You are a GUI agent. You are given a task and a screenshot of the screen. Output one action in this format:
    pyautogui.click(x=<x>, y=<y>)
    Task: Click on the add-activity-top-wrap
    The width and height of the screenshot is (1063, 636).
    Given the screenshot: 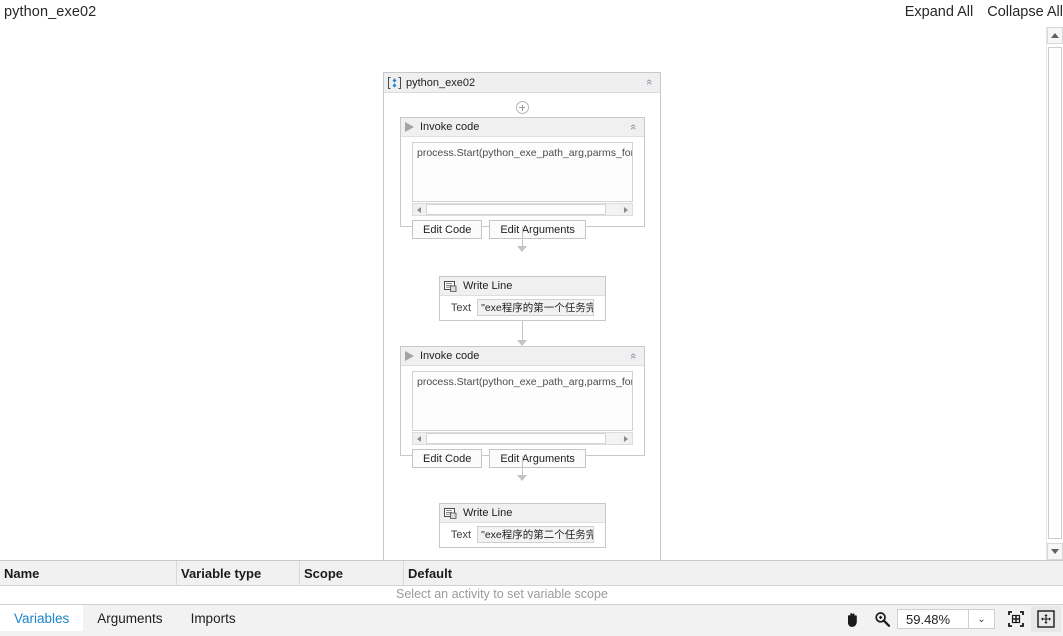 What is the action you would take?
    pyautogui.click(x=522, y=107)
    